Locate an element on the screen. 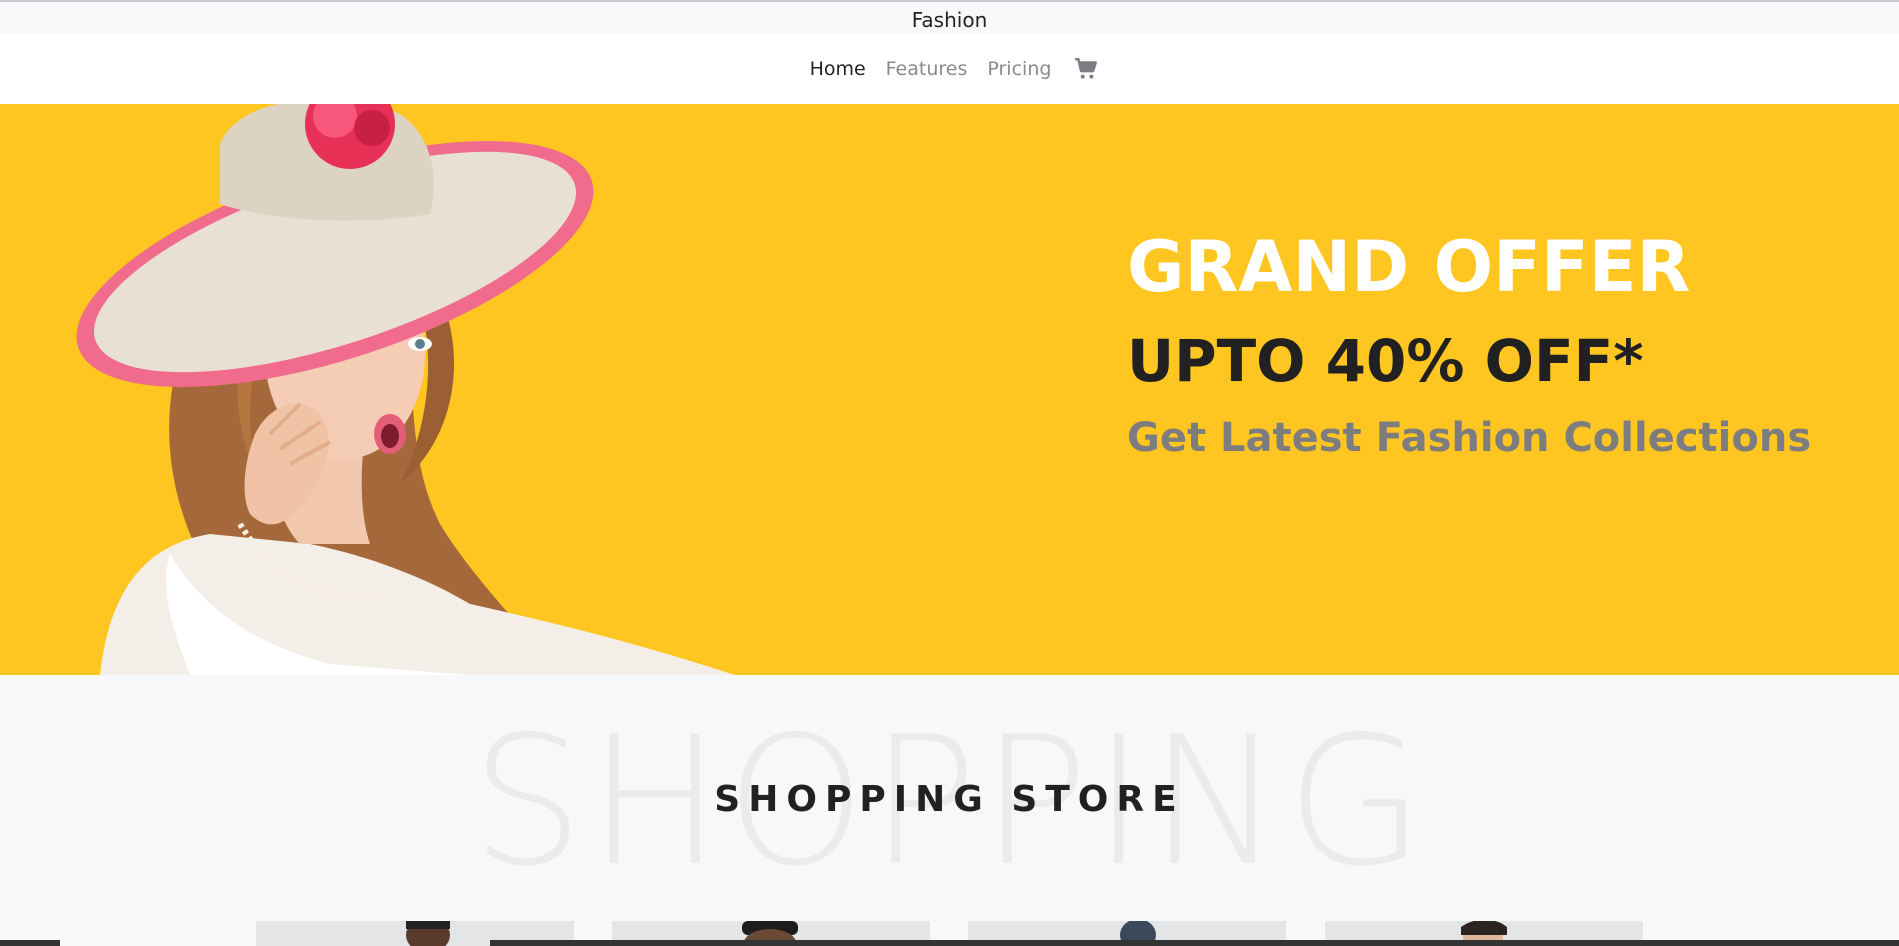 This screenshot has width=1899, height=946. brand-title: Fashion is located at coordinates (950, 20).